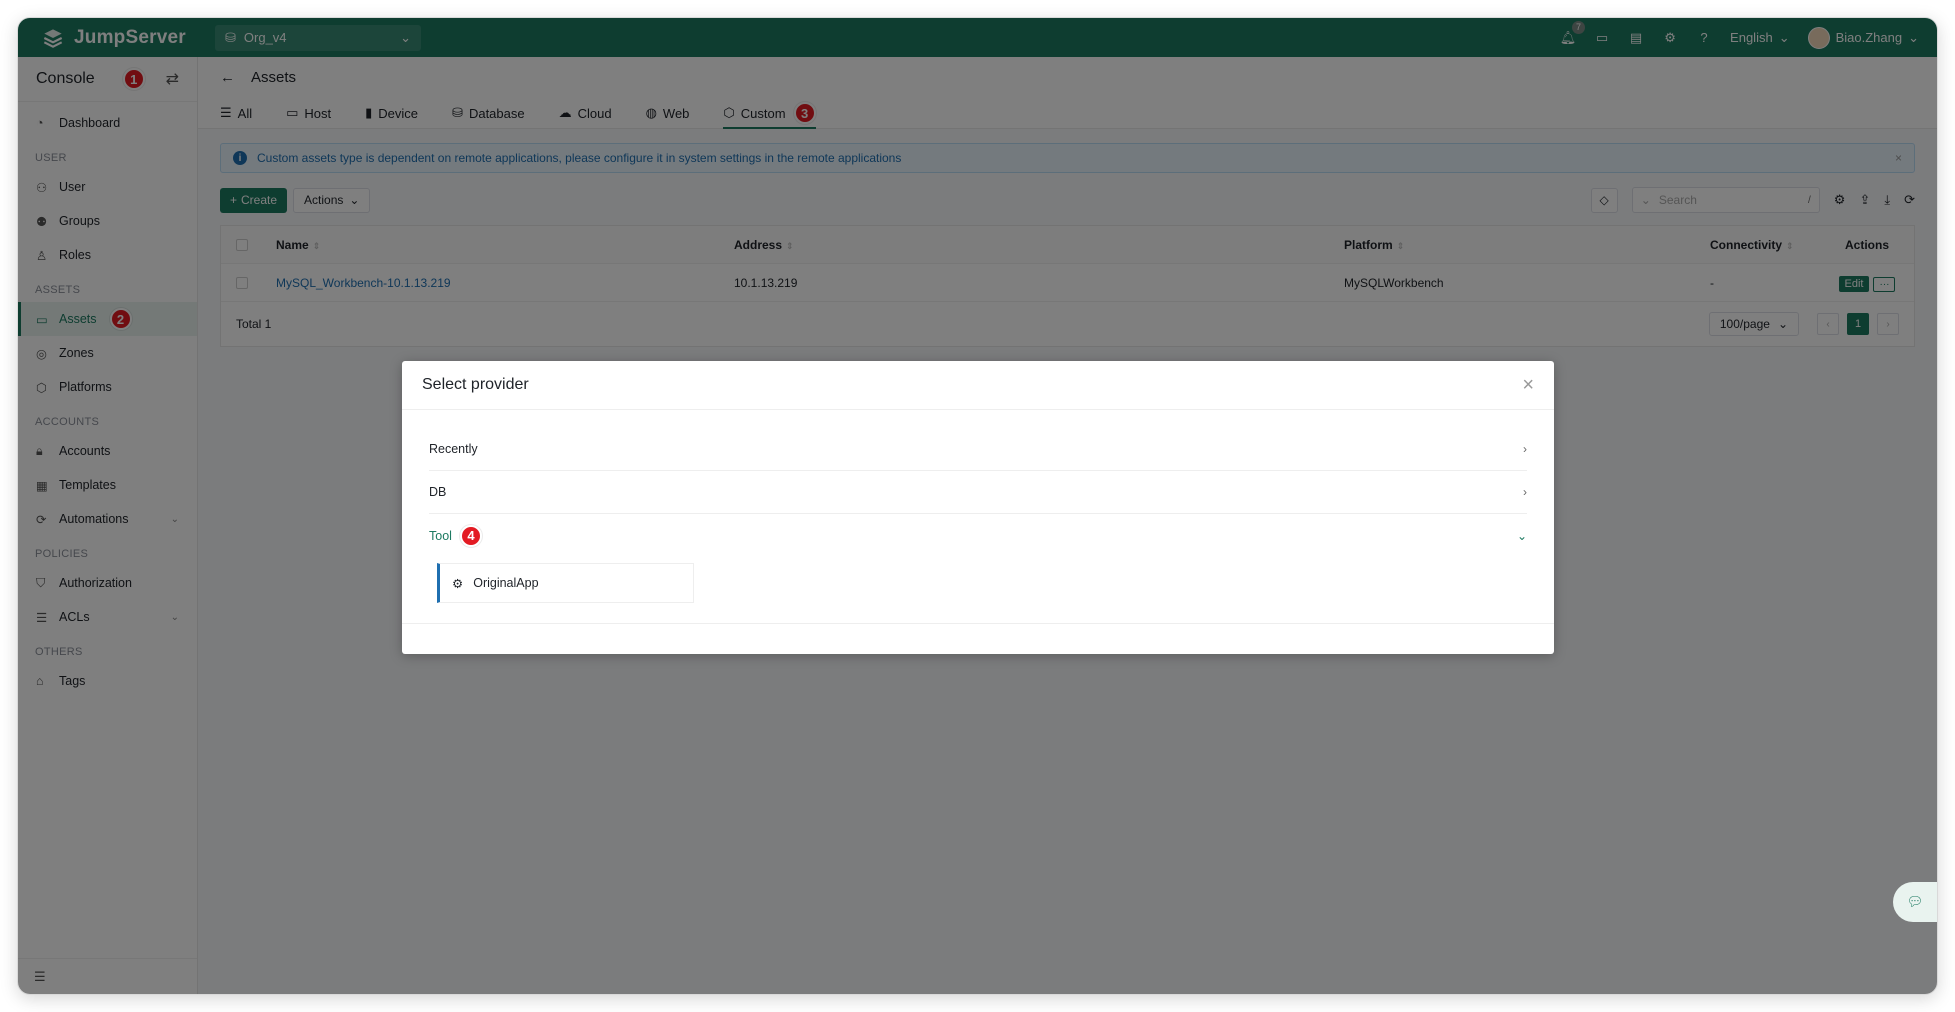 This screenshot has height=1012, width=1955. Describe the element at coordinates (978, 385) in the screenshot. I see `dialog-header: Select provider ×` at that location.